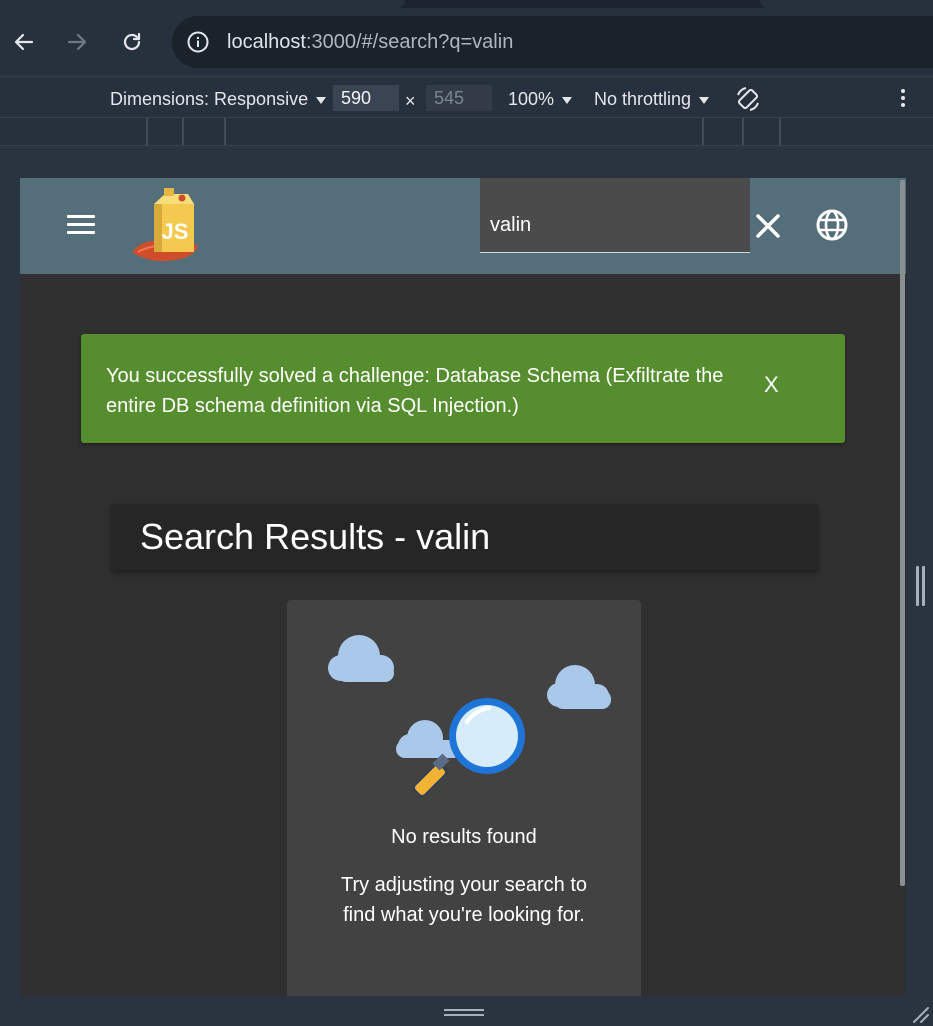  Describe the element at coordinates (315, 536) in the screenshot. I see `results-title: Search Results - valin` at that location.